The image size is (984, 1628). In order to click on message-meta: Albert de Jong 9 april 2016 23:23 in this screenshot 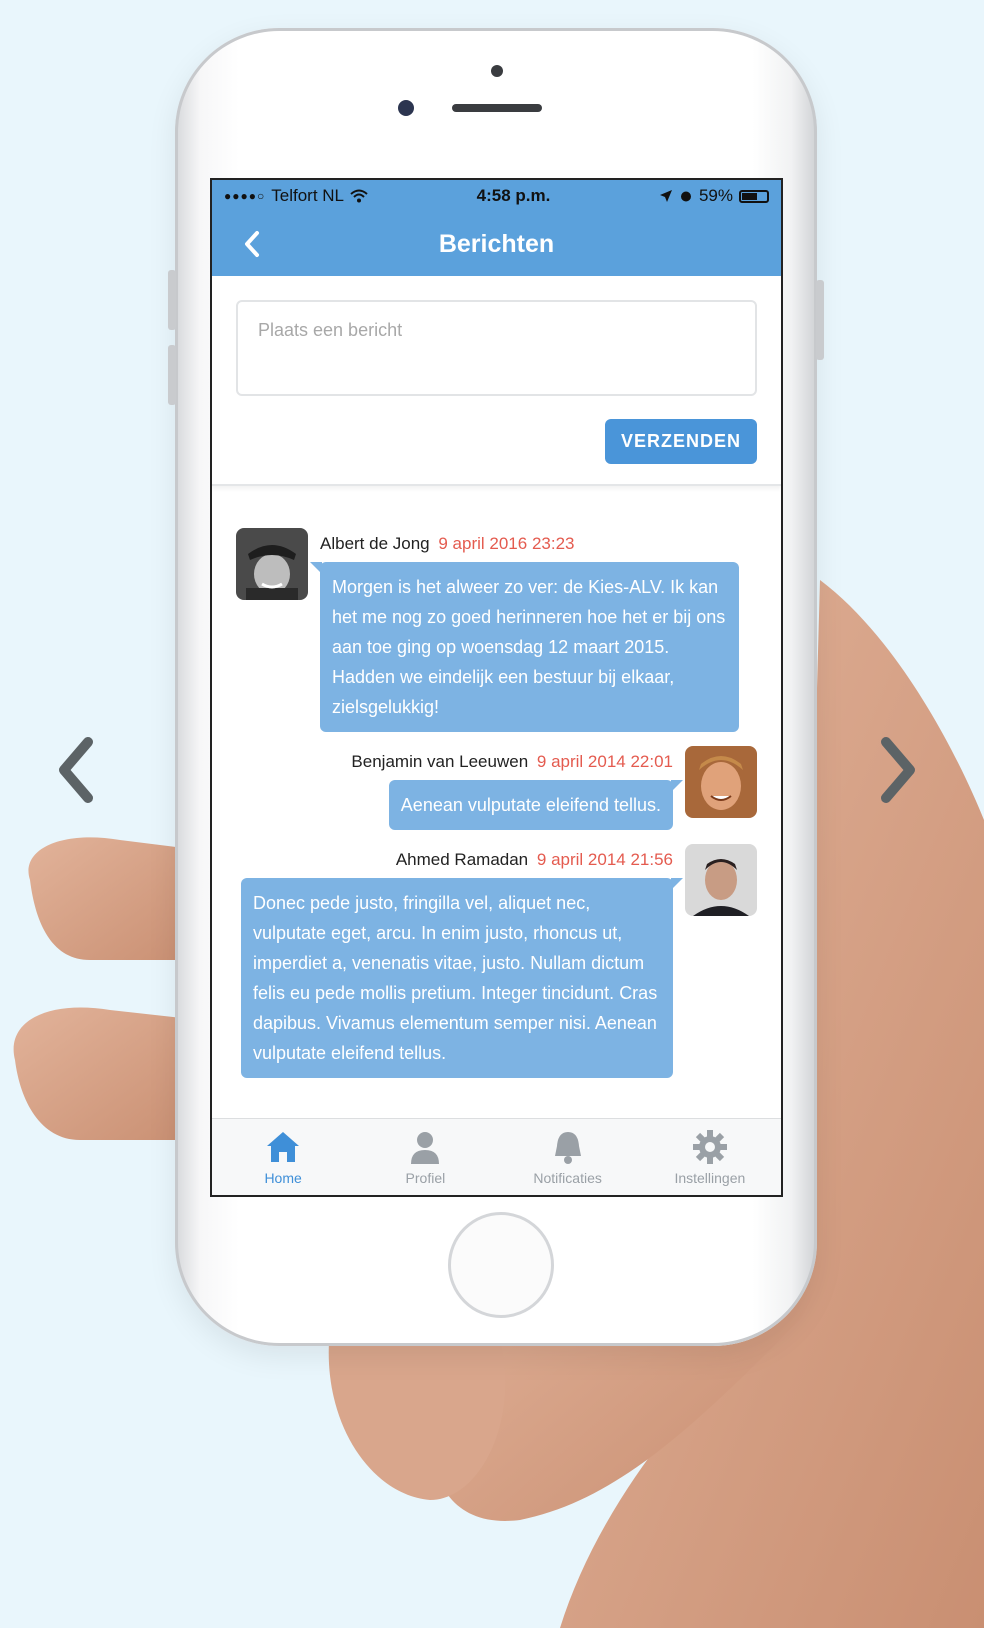, I will do `click(447, 544)`.